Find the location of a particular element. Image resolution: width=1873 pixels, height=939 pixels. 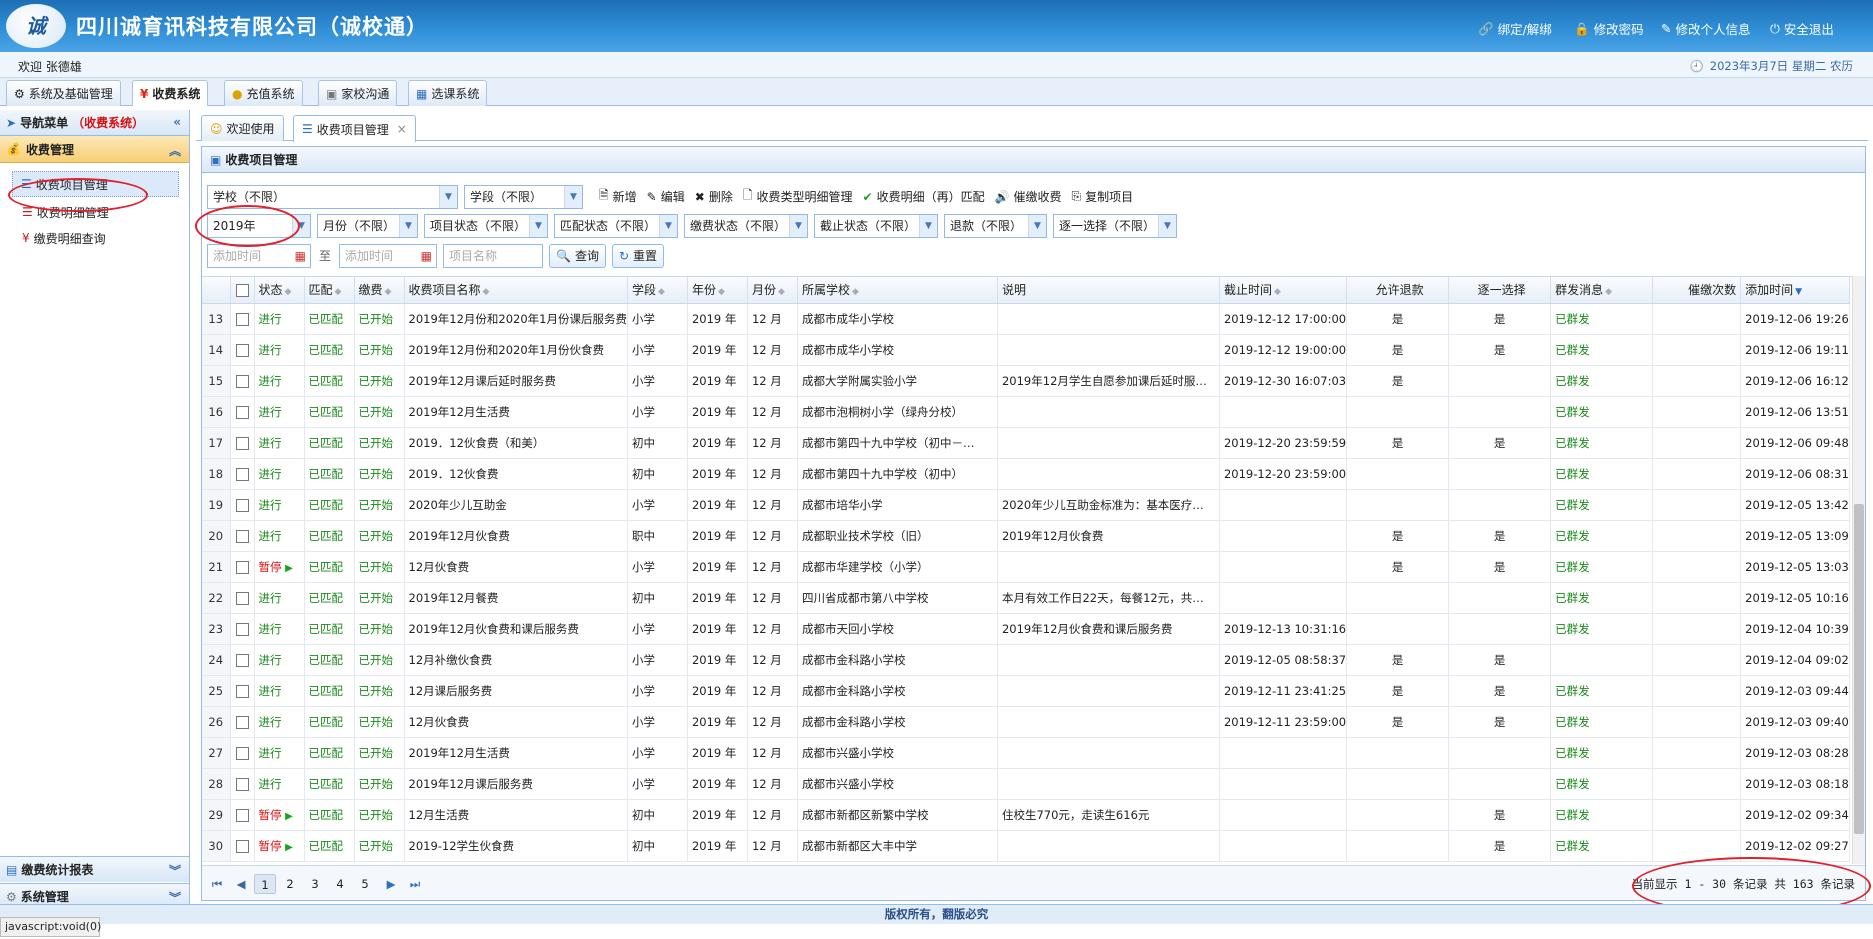

edit-profile-link: ✎ 修改个人信息 is located at coordinates (1706, 28).